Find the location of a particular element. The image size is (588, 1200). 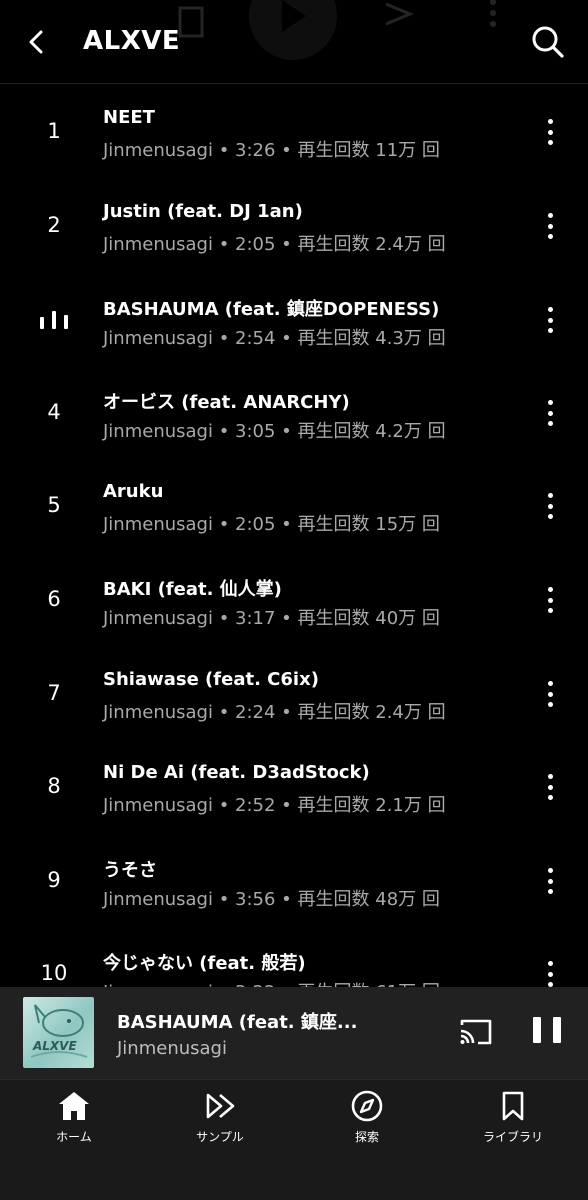

nav-home: ホーム is located at coordinates (74, 1117).